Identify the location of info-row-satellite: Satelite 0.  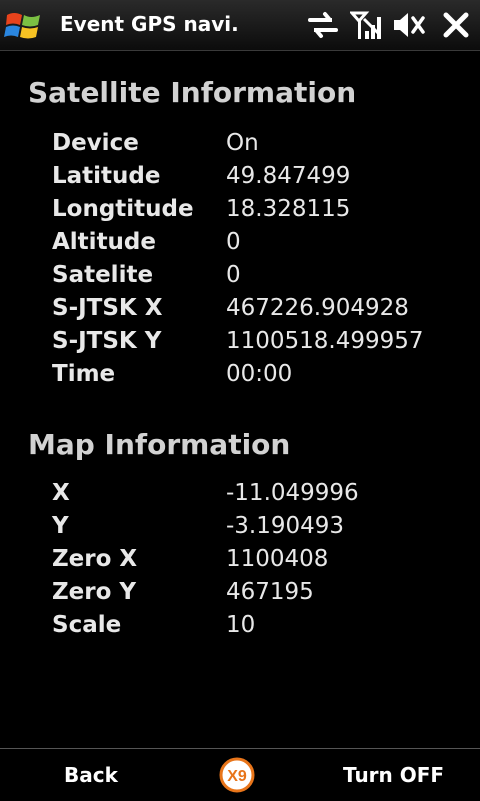
(240, 278).